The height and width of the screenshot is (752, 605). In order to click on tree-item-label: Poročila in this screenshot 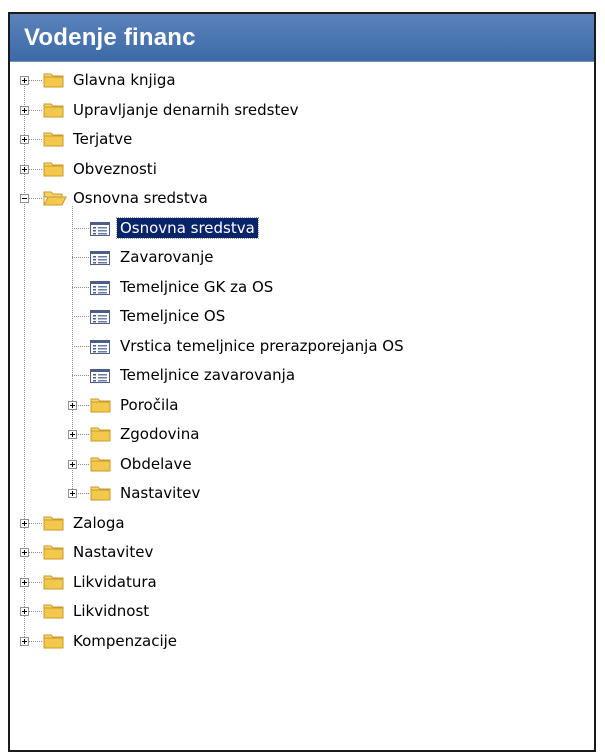, I will do `click(149, 404)`.